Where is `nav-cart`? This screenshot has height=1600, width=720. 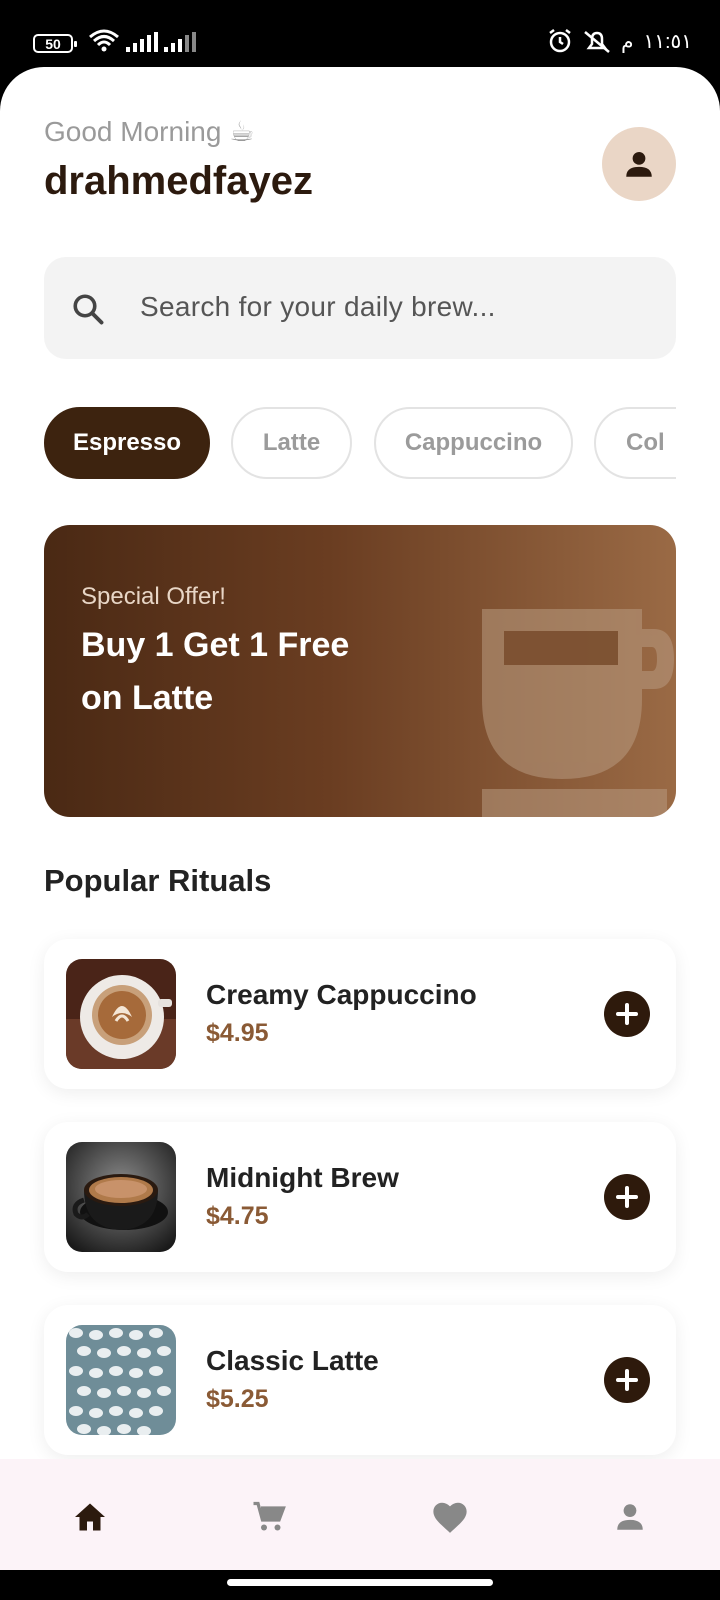
nav-cart is located at coordinates (270, 1517).